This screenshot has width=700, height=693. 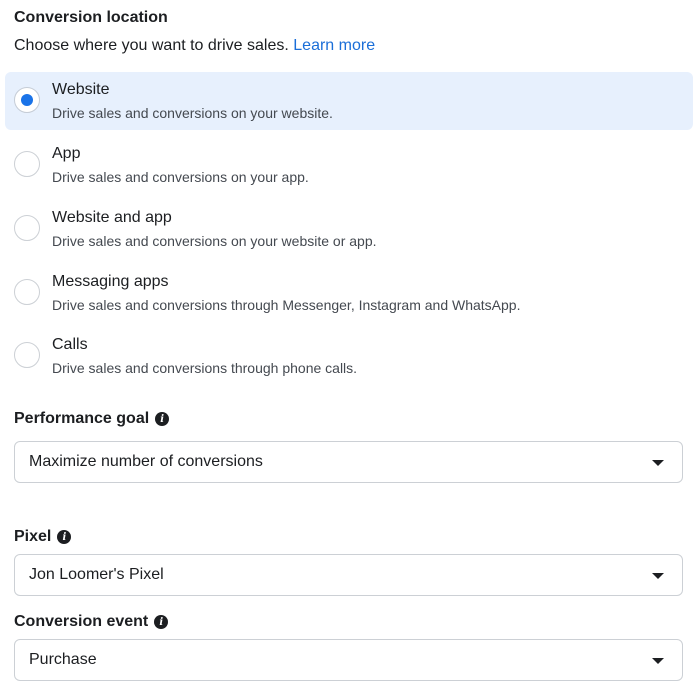 I want to click on radio-dot, so click(x=27, y=100).